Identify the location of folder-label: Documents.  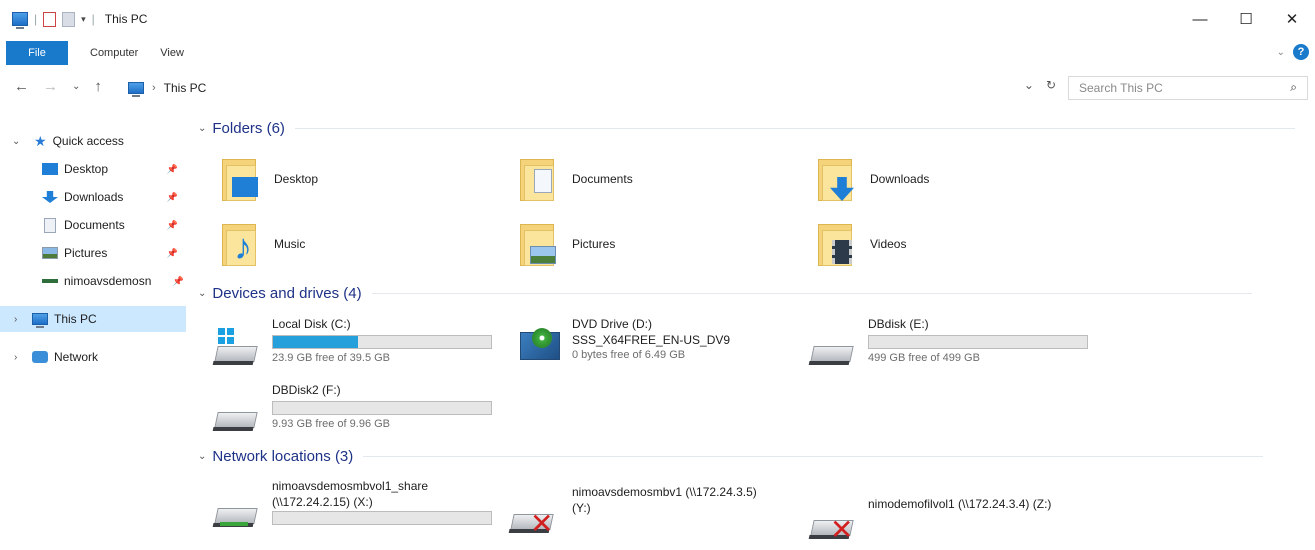
(602, 179).